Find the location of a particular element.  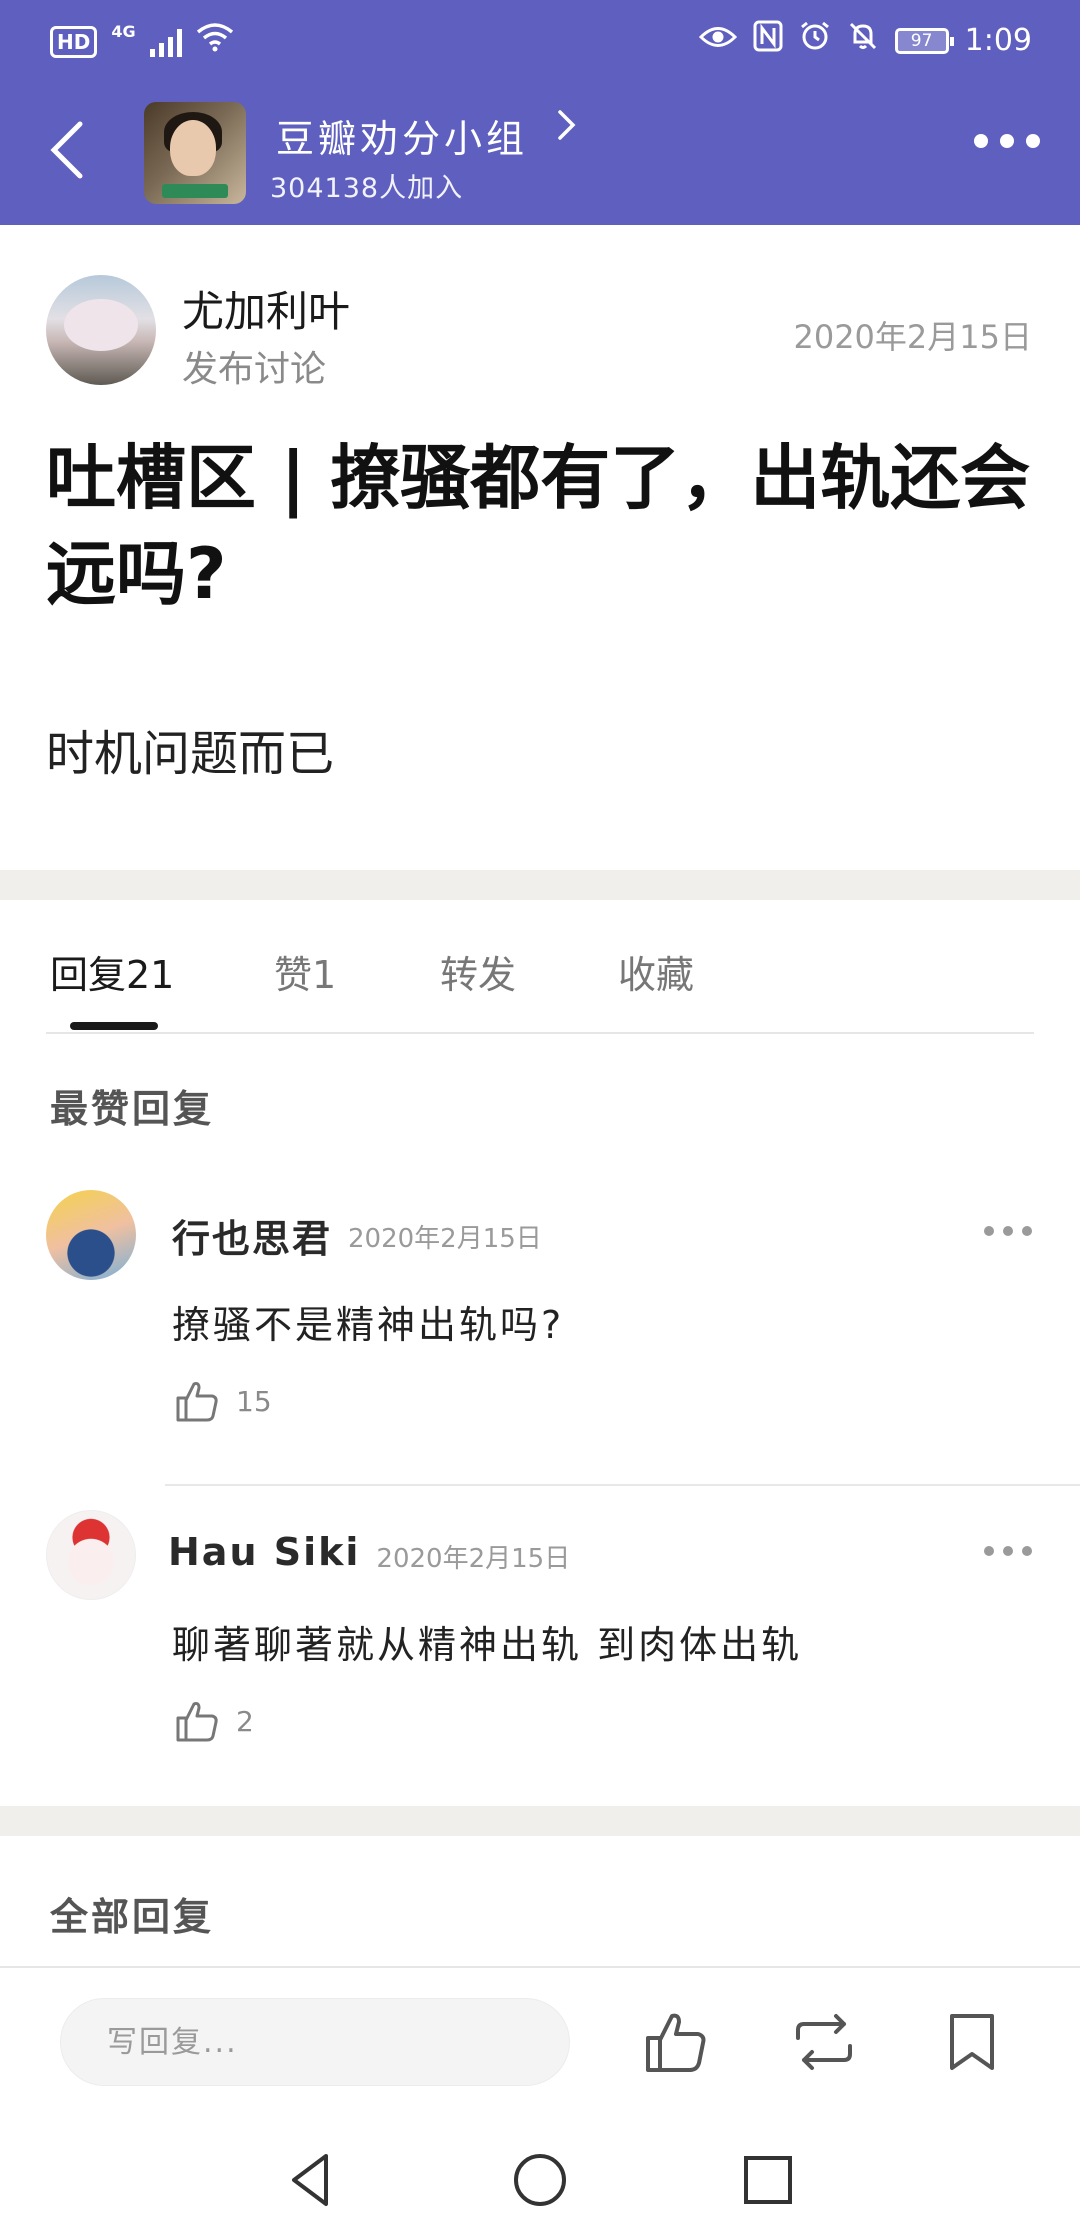

nfc-icon is located at coordinates (768, 40).